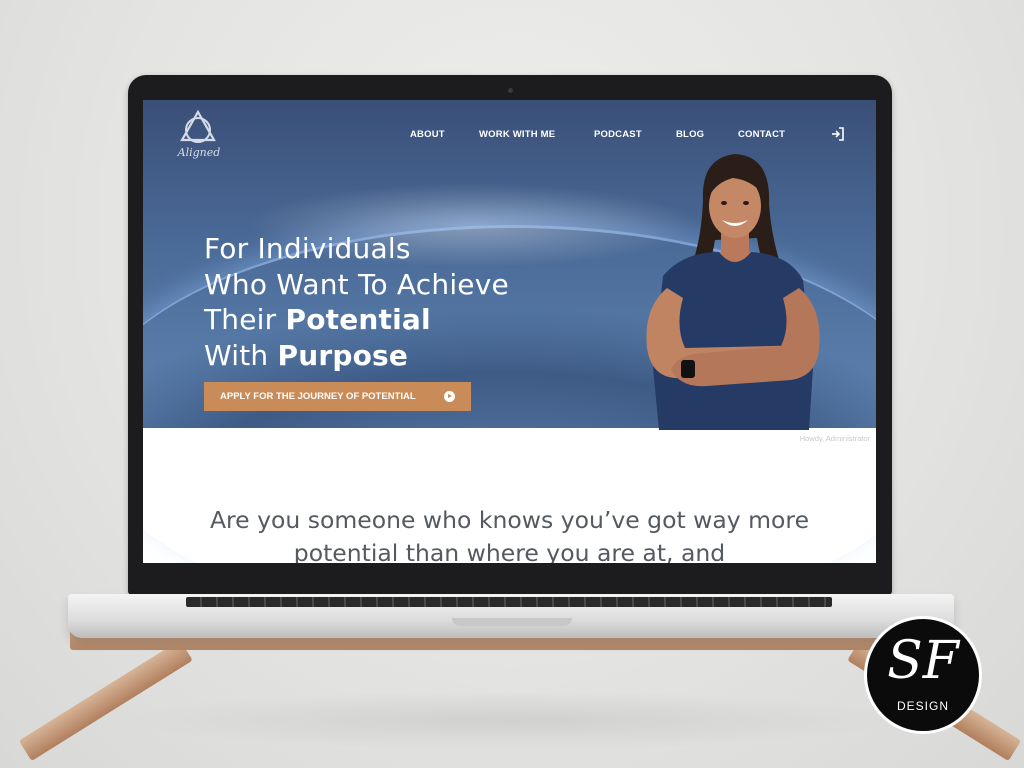 The width and height of the screenshot is (1024, 768). Describe the element at coordinates (838, 134) in the screenshot. I see `login-icon` at that location.